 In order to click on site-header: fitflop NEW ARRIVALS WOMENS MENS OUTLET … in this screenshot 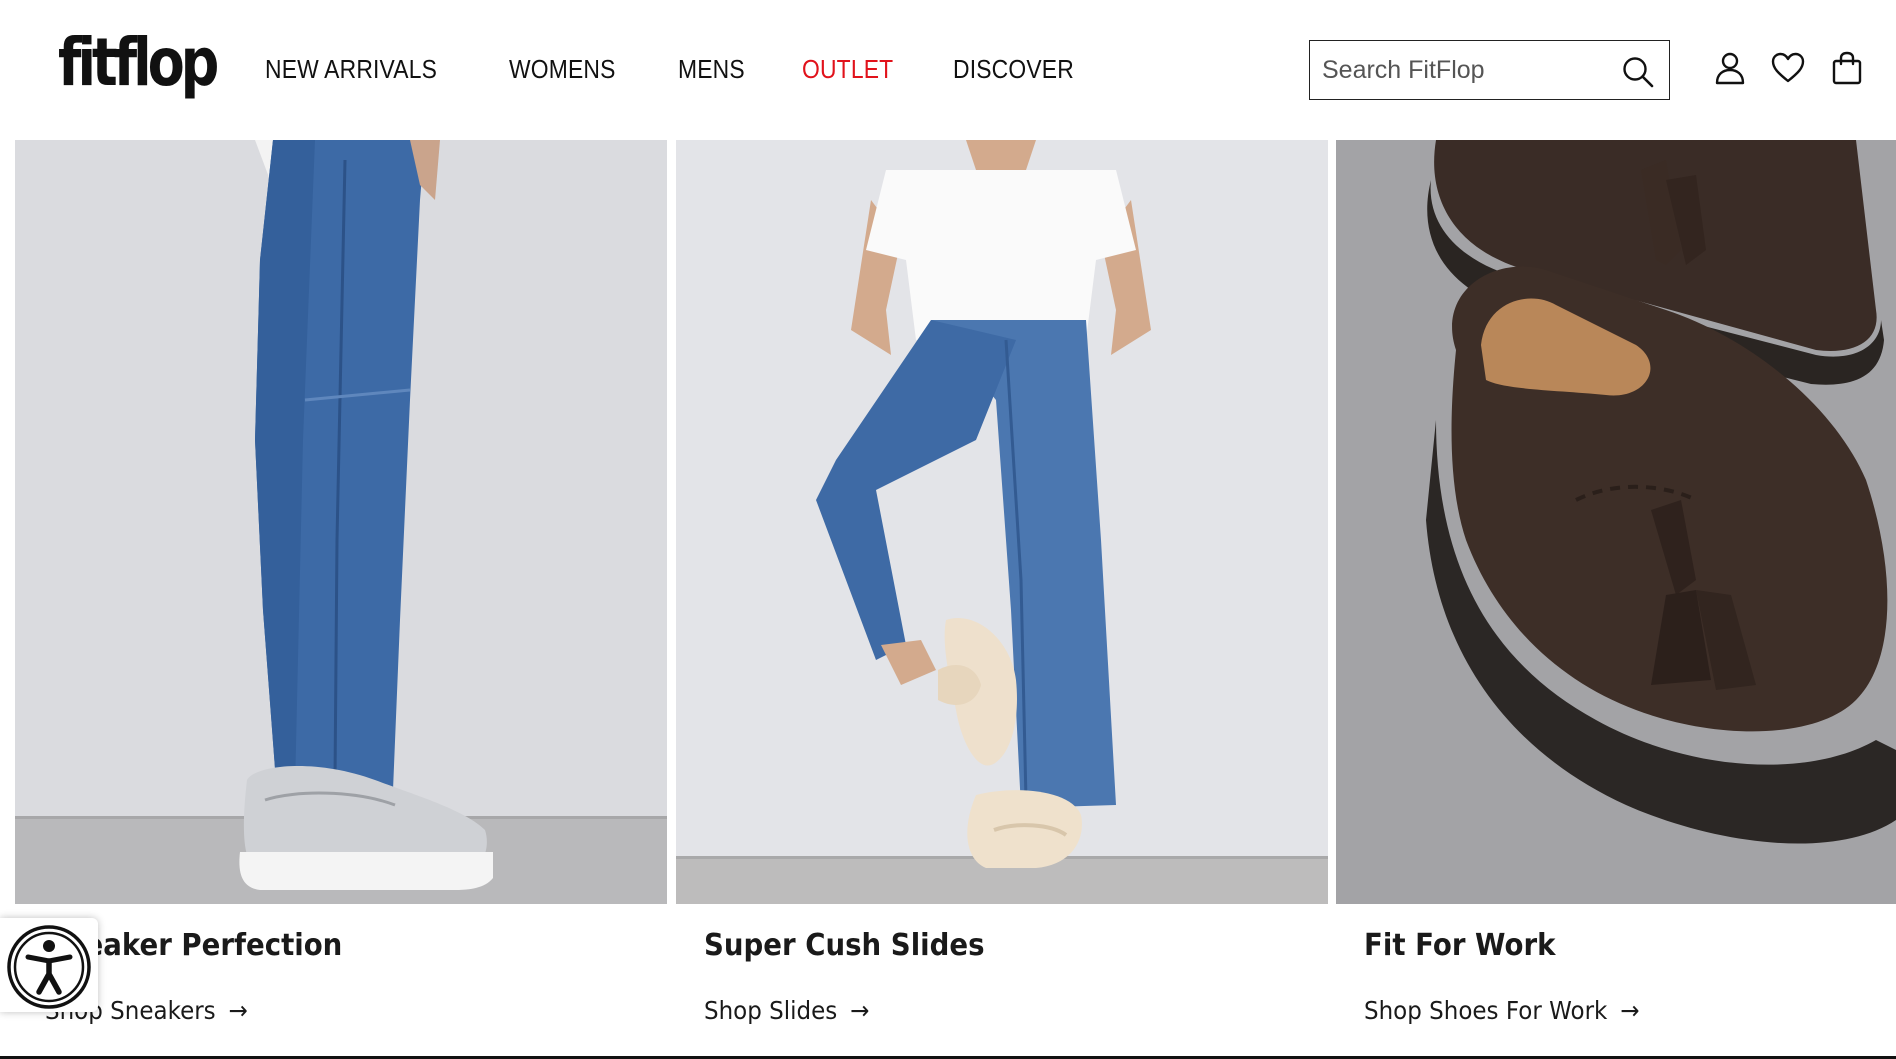, I will do `click(948, 70)`.